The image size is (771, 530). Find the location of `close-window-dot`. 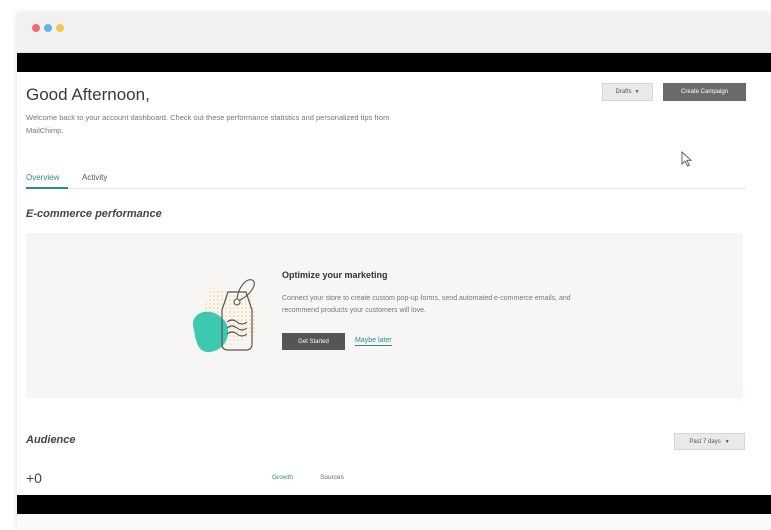

close-window-dot is located at coordinates (36, 28).